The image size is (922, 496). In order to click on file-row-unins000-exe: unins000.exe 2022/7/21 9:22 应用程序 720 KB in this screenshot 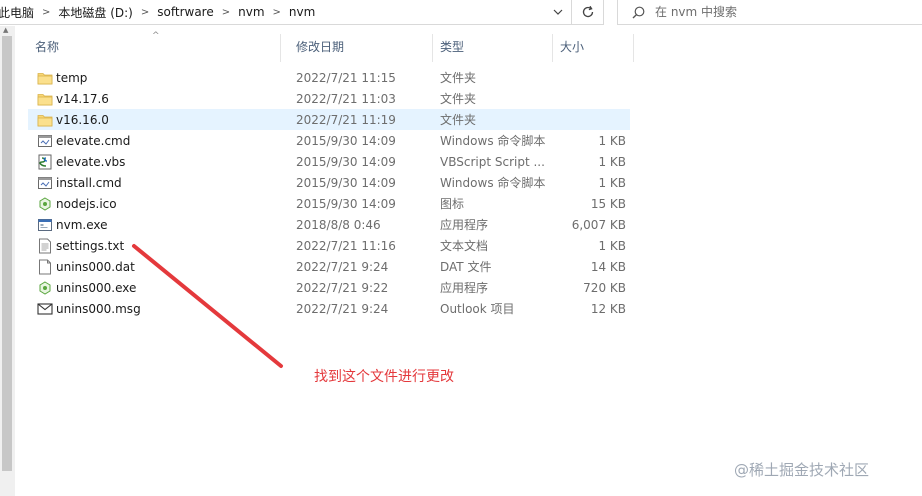, I will do `click(329, 287)`.